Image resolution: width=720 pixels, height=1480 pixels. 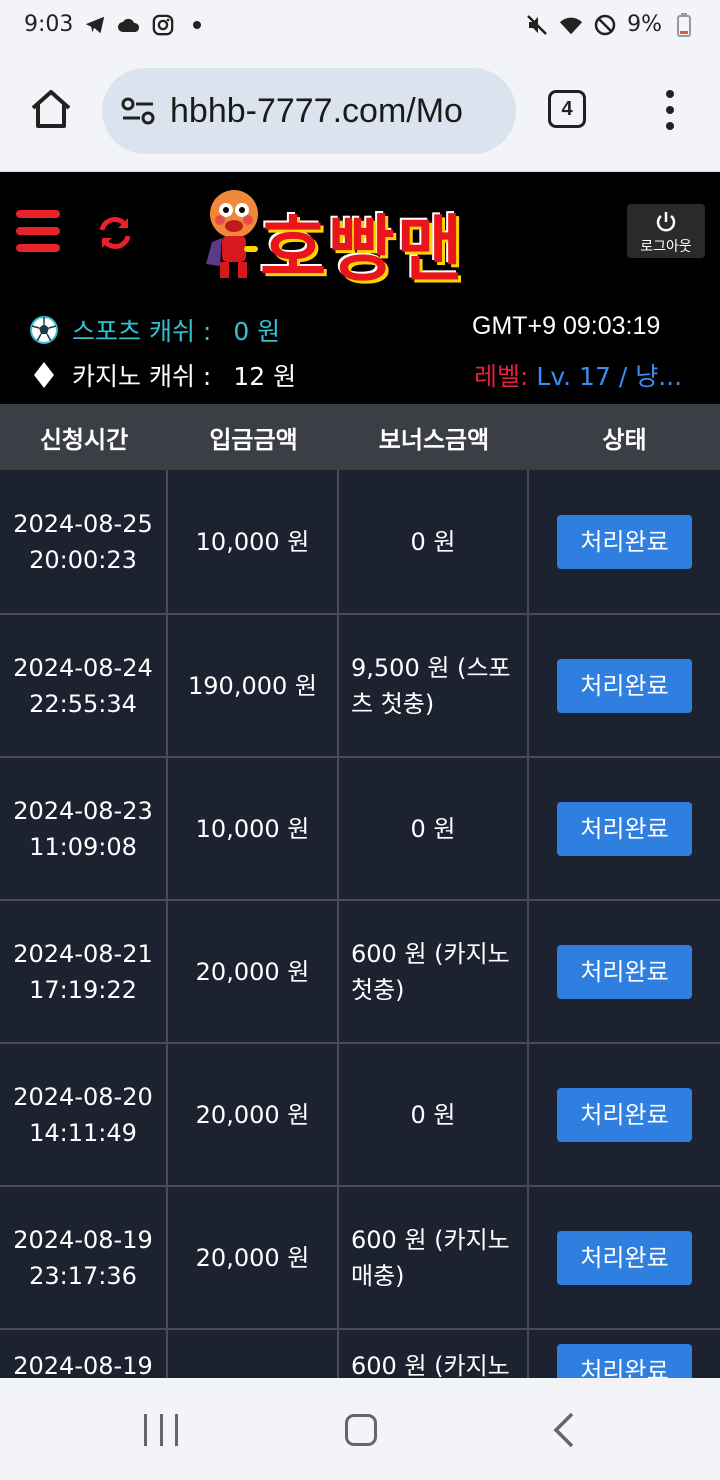 What do you see at coordinates (84, 1354) in the screenshot?
I see `request-time-cell: 2024-08-19` at bounding box center [84, 1354].